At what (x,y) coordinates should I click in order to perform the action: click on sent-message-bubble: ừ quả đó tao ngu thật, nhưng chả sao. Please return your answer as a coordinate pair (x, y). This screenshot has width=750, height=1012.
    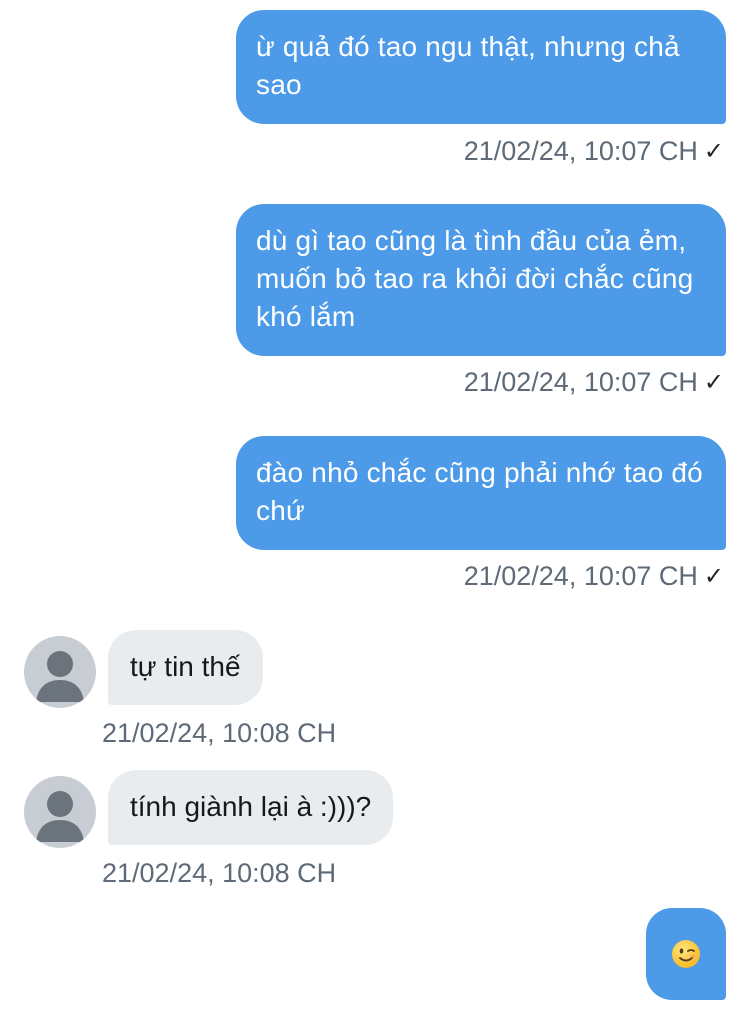
    Looking at the image, I should click on (481, 67).